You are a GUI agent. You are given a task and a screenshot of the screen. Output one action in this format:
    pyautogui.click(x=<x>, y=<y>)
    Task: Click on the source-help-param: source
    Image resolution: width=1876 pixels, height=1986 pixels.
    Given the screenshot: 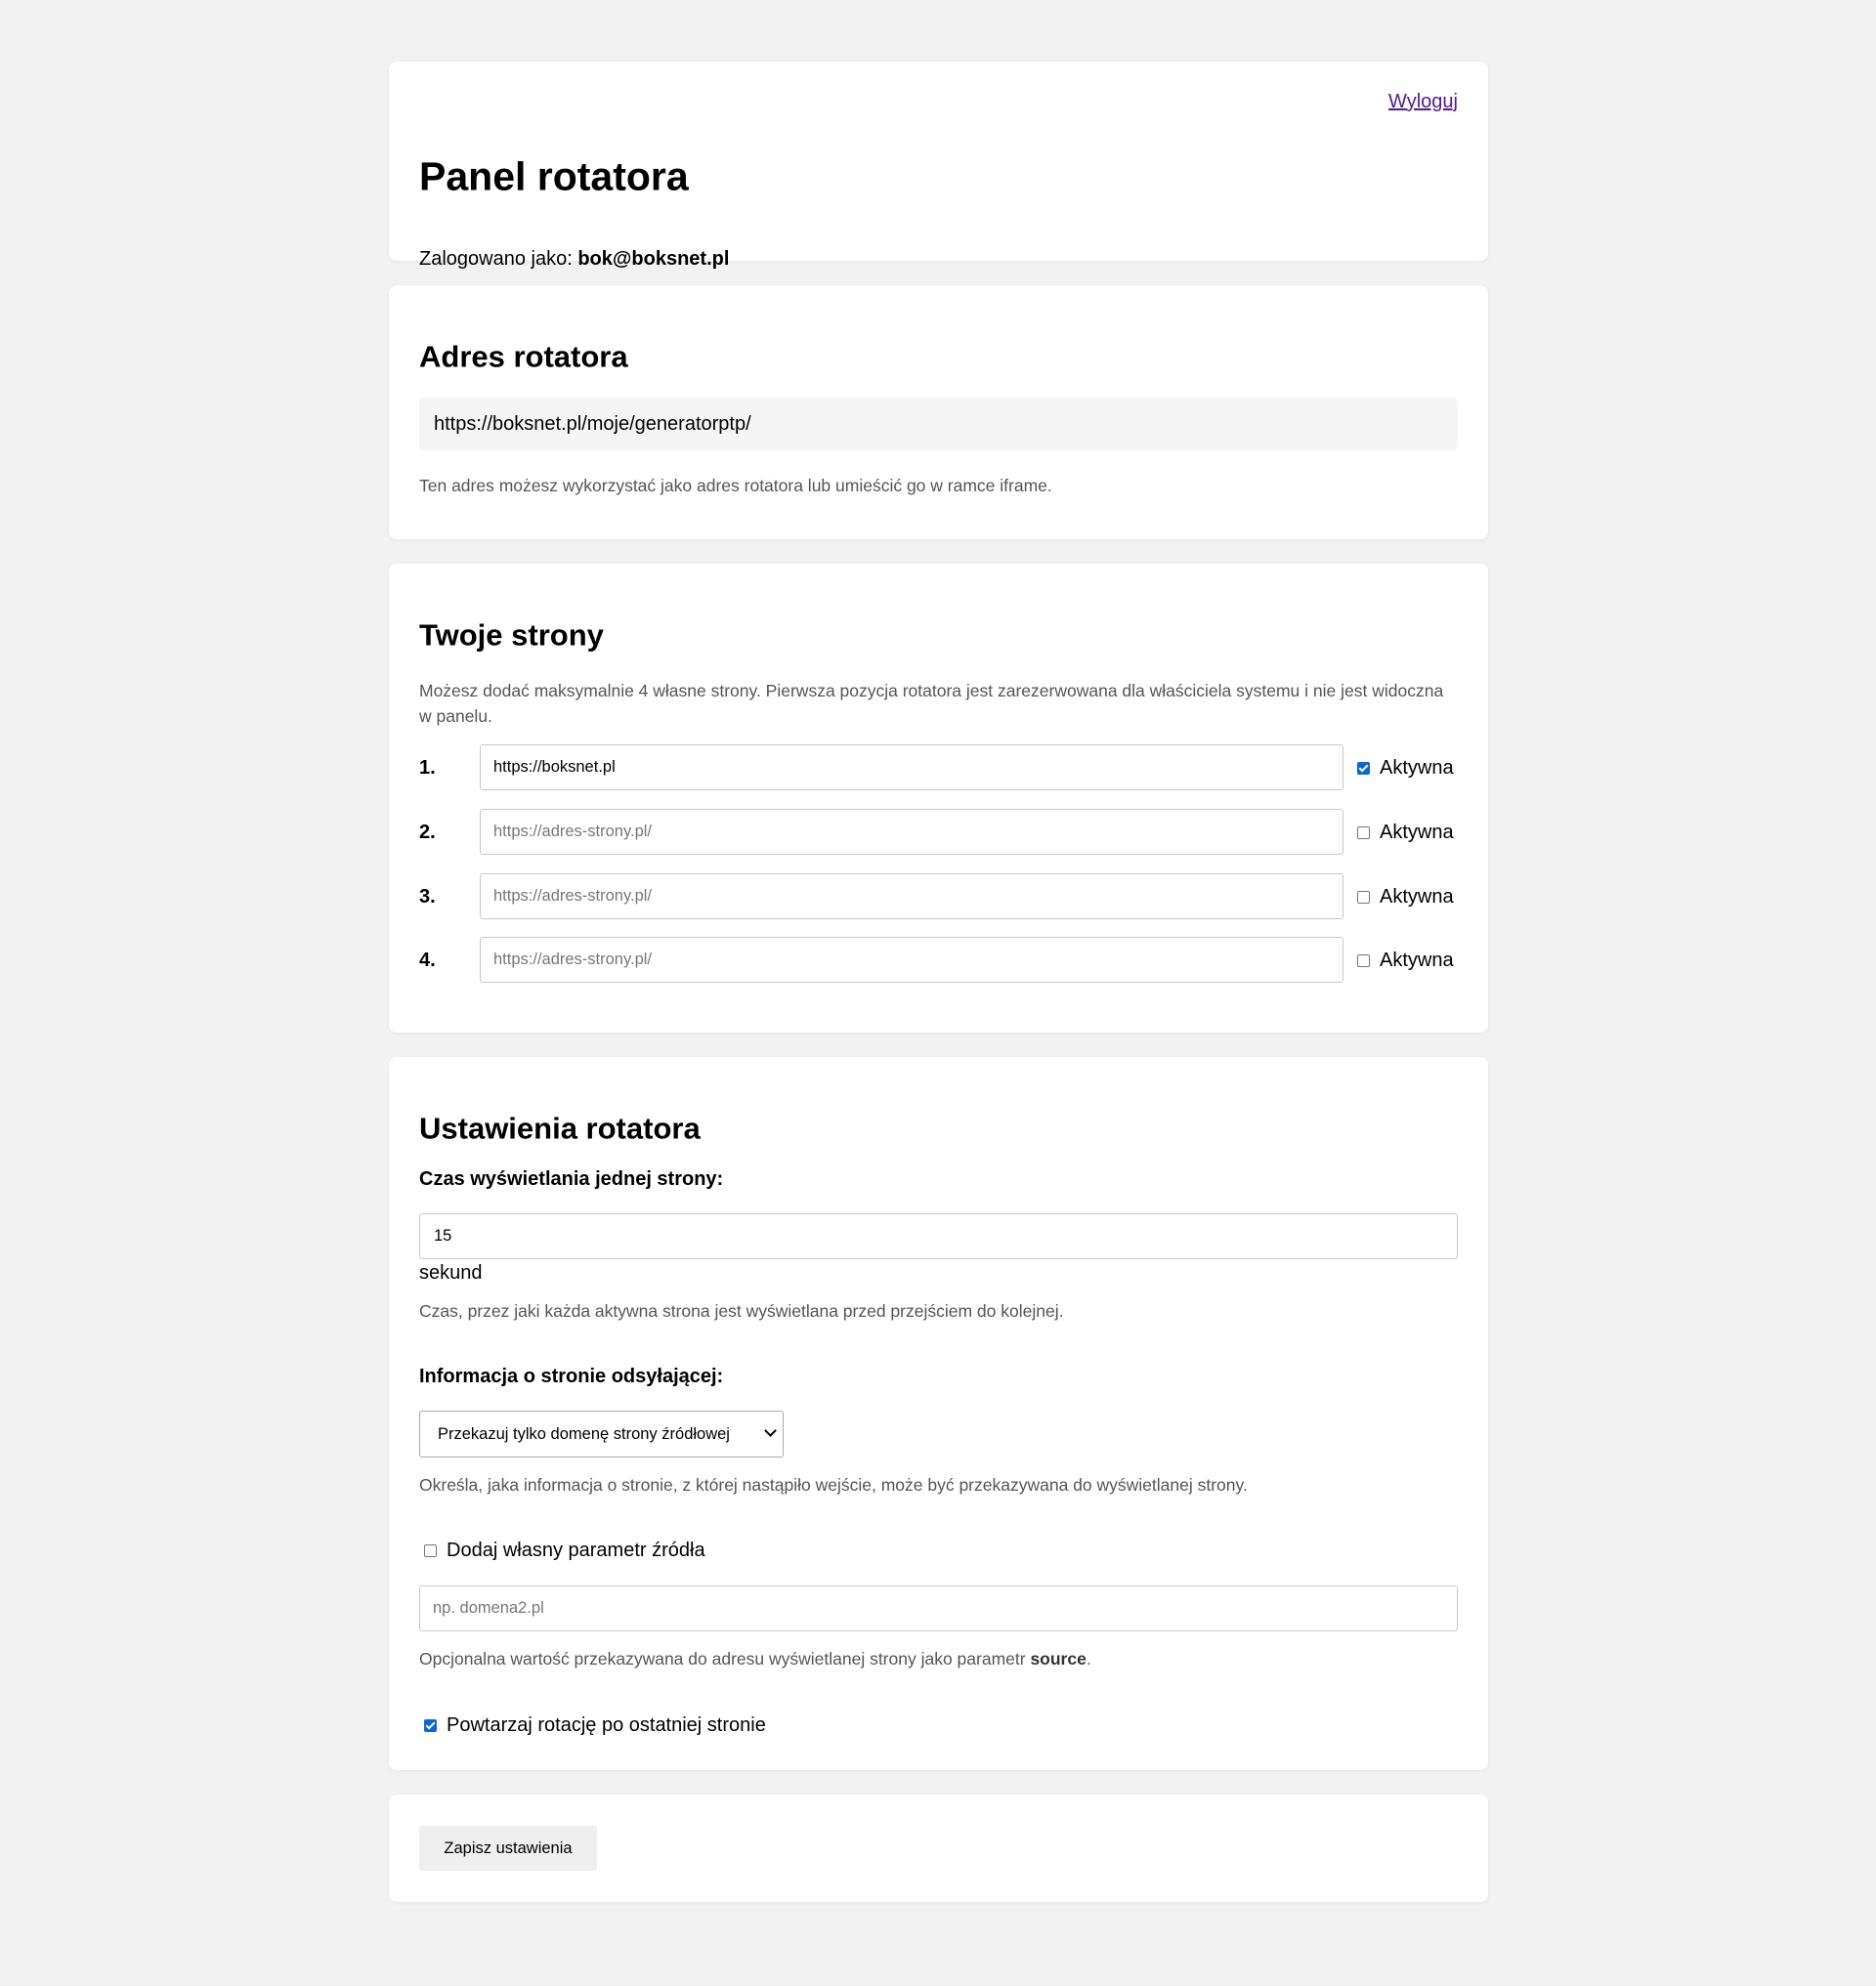 What is the action you would take?
    pyautogui.click(x=1058, y=1659)
    